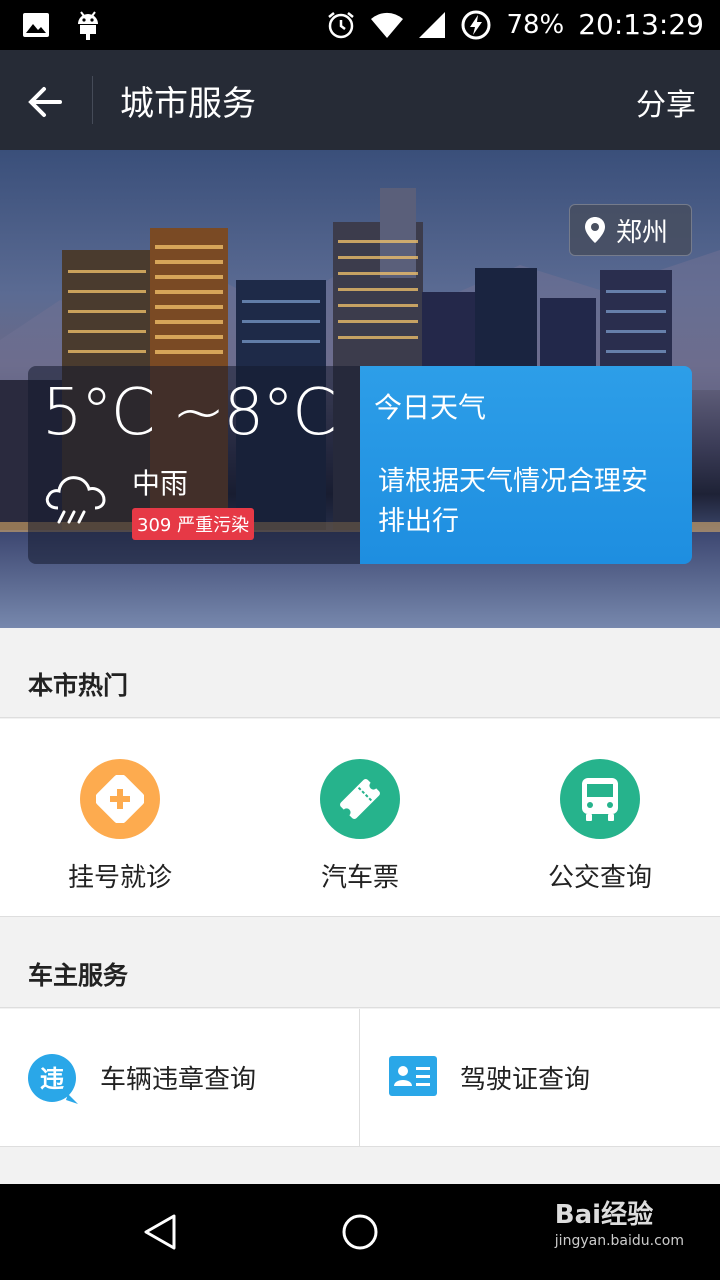 This screenshot has height=1280, width=720. What do you see at coordinates (188, 104) in the screenshot?
I see `page-title: 城市服务` at bounding box center [188, 104].